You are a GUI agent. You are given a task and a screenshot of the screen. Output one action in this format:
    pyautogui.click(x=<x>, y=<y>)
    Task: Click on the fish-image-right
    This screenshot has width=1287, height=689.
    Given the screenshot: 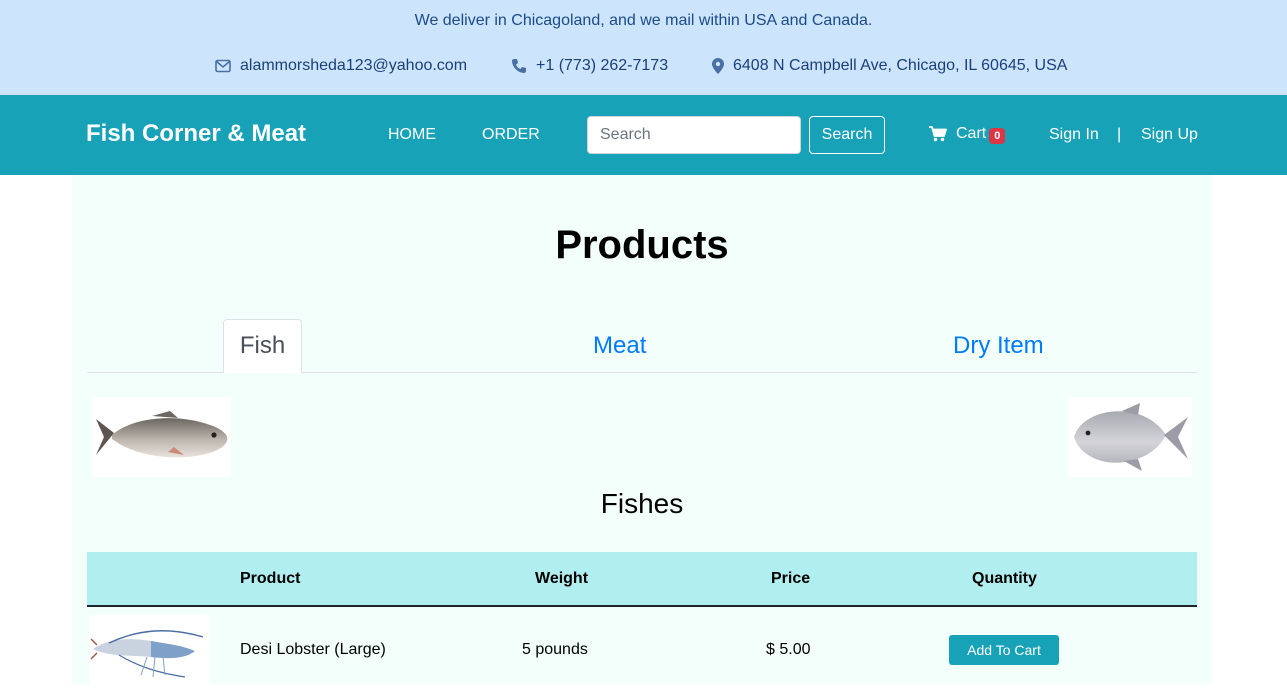 What is the action you would take?
    pyautogui.click(x=1130, y=437)
    